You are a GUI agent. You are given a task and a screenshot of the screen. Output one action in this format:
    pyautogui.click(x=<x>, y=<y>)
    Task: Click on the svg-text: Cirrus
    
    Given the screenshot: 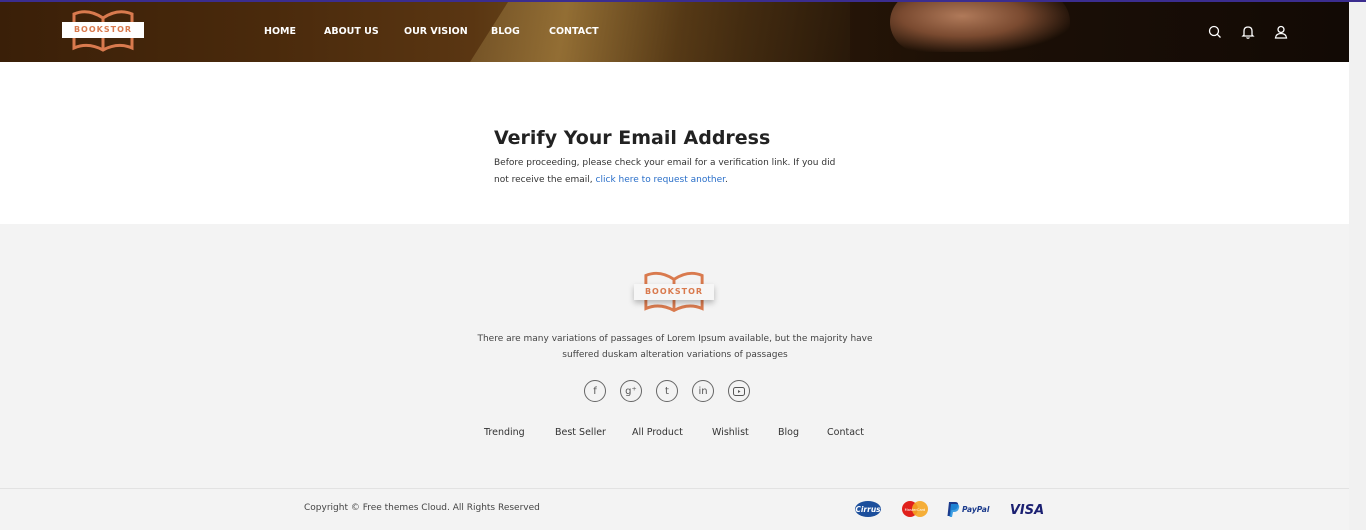 What is the action you would take?
    pyautogui.click(x=868, y=509)
    